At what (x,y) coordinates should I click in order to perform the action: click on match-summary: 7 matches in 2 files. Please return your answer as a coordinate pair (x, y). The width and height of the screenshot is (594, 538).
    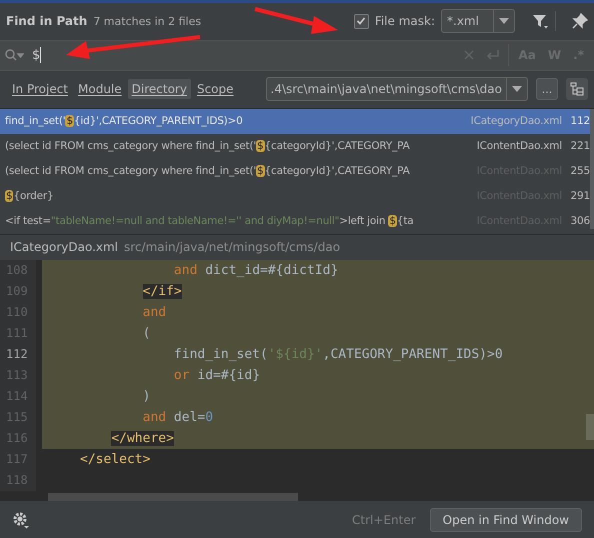
    Looking at the image, I should click on (147, 21).